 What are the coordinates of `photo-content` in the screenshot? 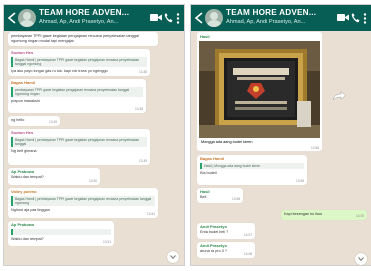 It's located at (259, 89).